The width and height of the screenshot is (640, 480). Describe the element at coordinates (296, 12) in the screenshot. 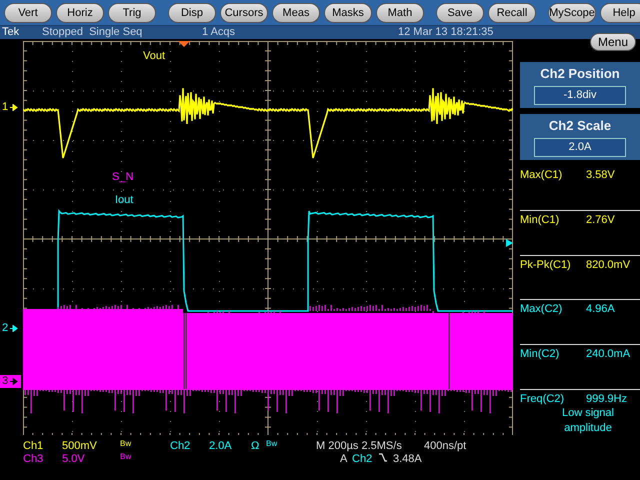

I see `toolbar-button: Meas` at that location.